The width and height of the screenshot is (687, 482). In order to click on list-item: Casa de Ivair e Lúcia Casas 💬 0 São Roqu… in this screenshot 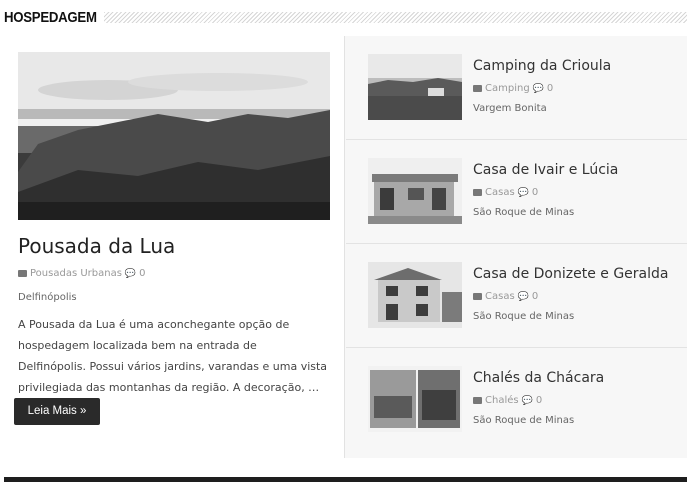, I will do `click(516, 192)`.